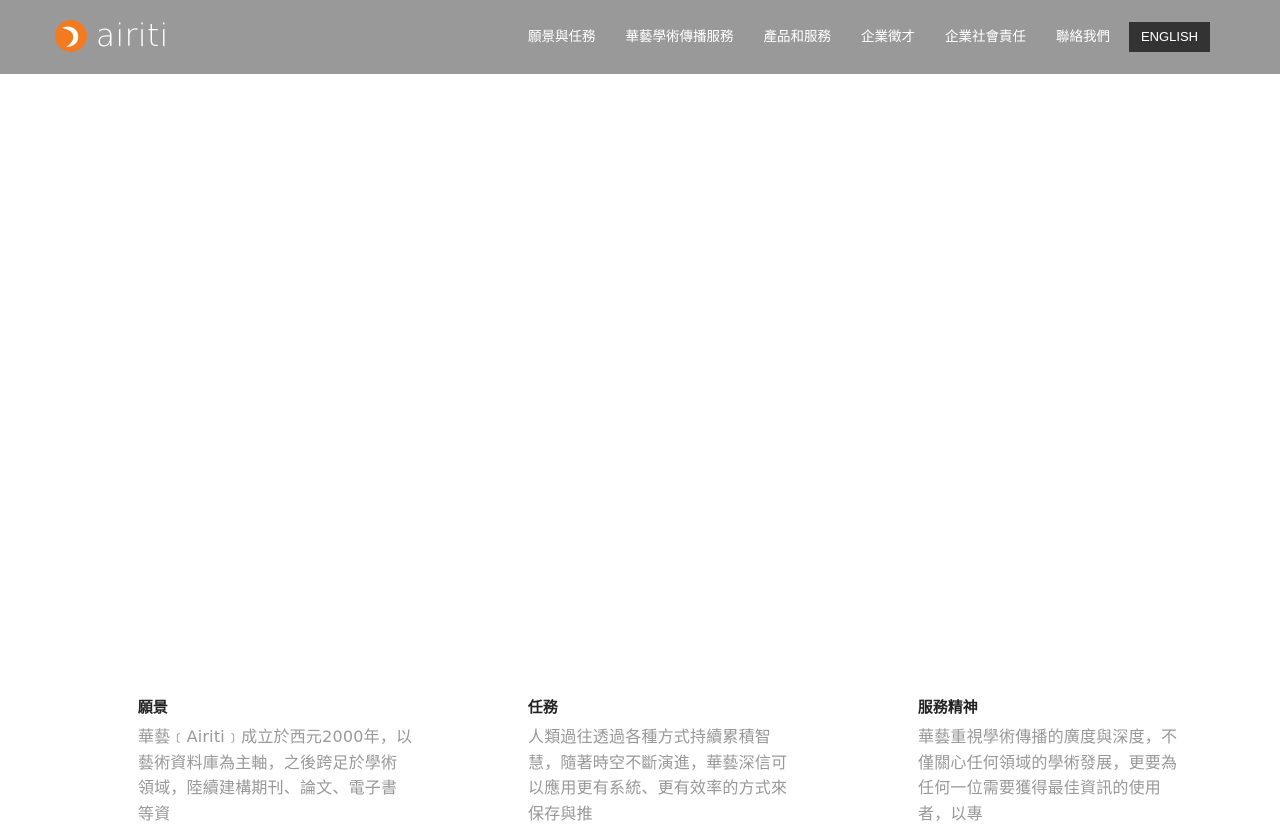 The width and height of the screenshot is (1280, 826). What do you see at coordinates (680, 37) in the screenshot?
I see `nav-academic-services: 華藝學術傳播服務` at bounding box center [680, 37].